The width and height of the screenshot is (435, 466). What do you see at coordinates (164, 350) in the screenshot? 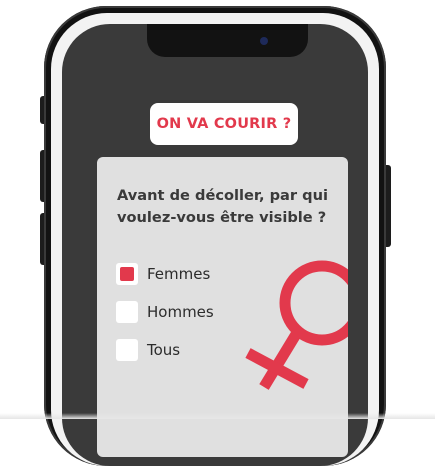
I see `option-label-tous: Tous` at bounding box center [164, 350].